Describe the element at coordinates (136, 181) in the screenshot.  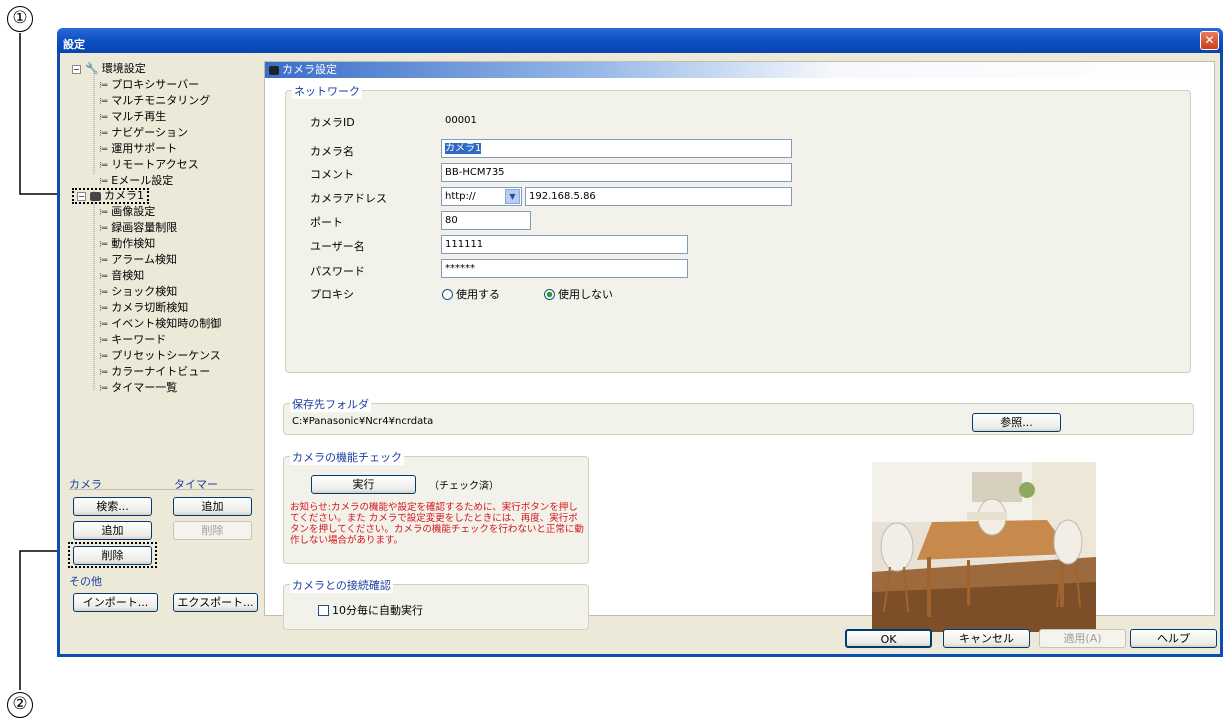
I see `tree-item-env: ⁝═ Eメール設定` at that location.